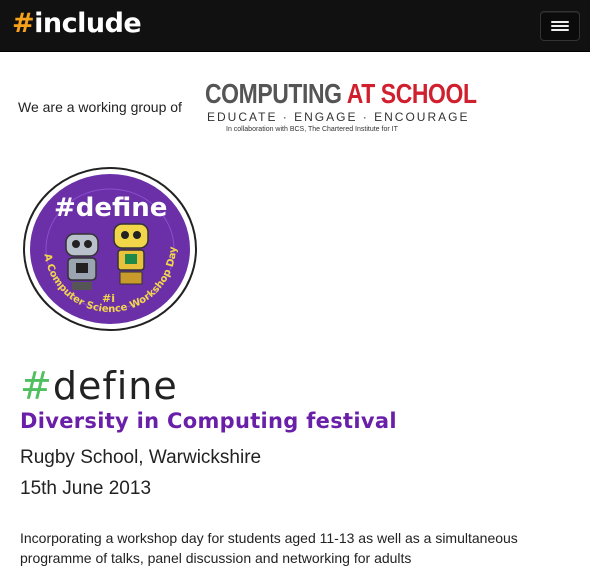 The height and width of the screenshot is (575, 590). I want to click on event-title: #define, so click(208, 386).